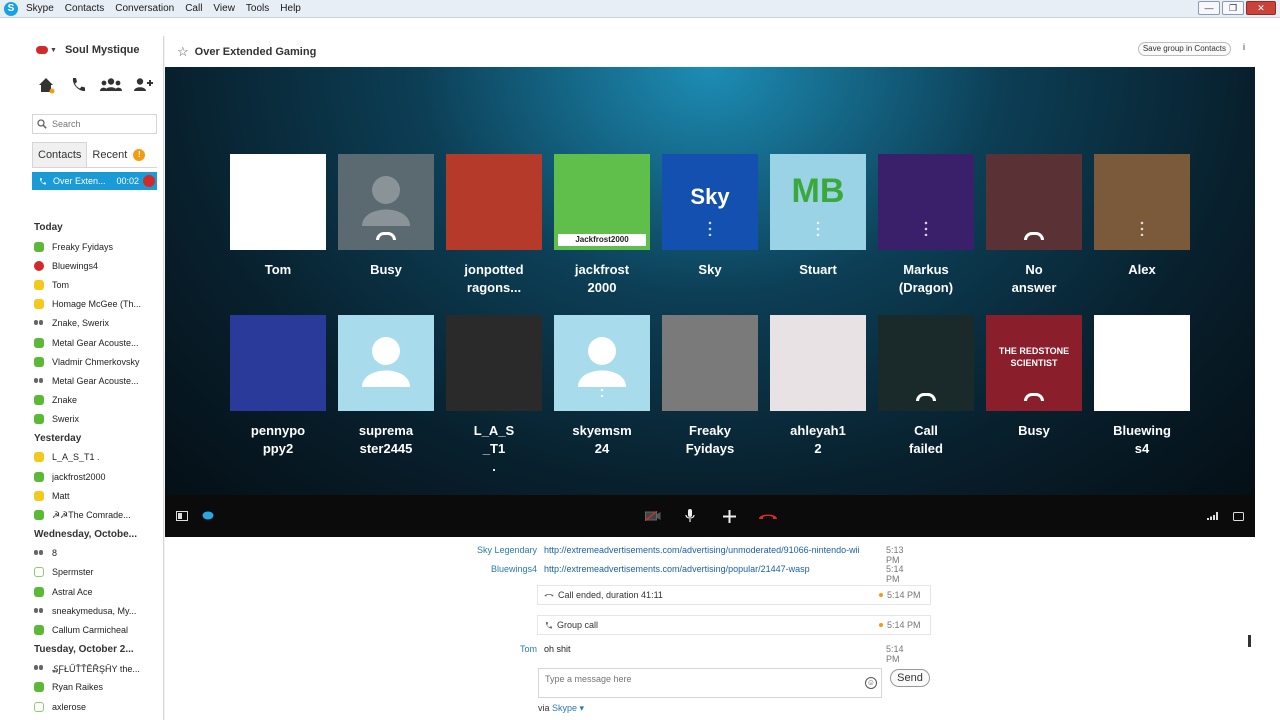 Image resolution: width=1280 pixels, height=720 pixels. What do you see at coordinates (102, 124) in the screenshot?
I see `search-input` at bounding box center [102, 124].